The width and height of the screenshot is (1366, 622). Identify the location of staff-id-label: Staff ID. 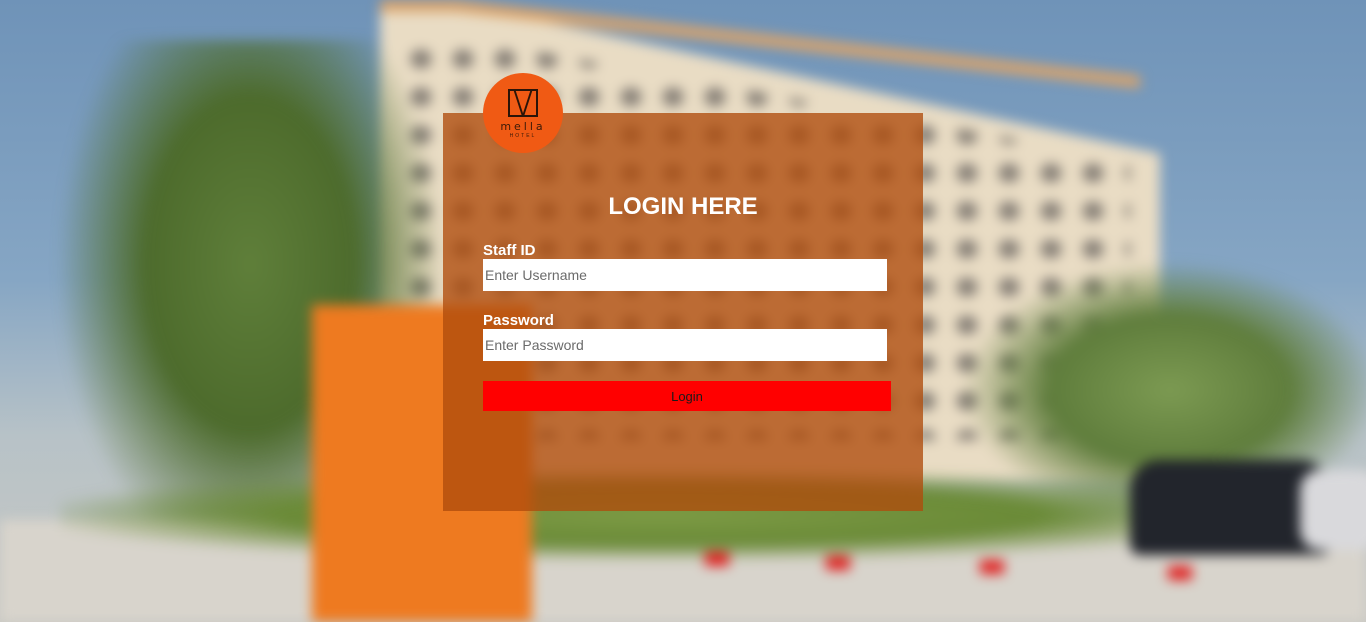
(509, 250).